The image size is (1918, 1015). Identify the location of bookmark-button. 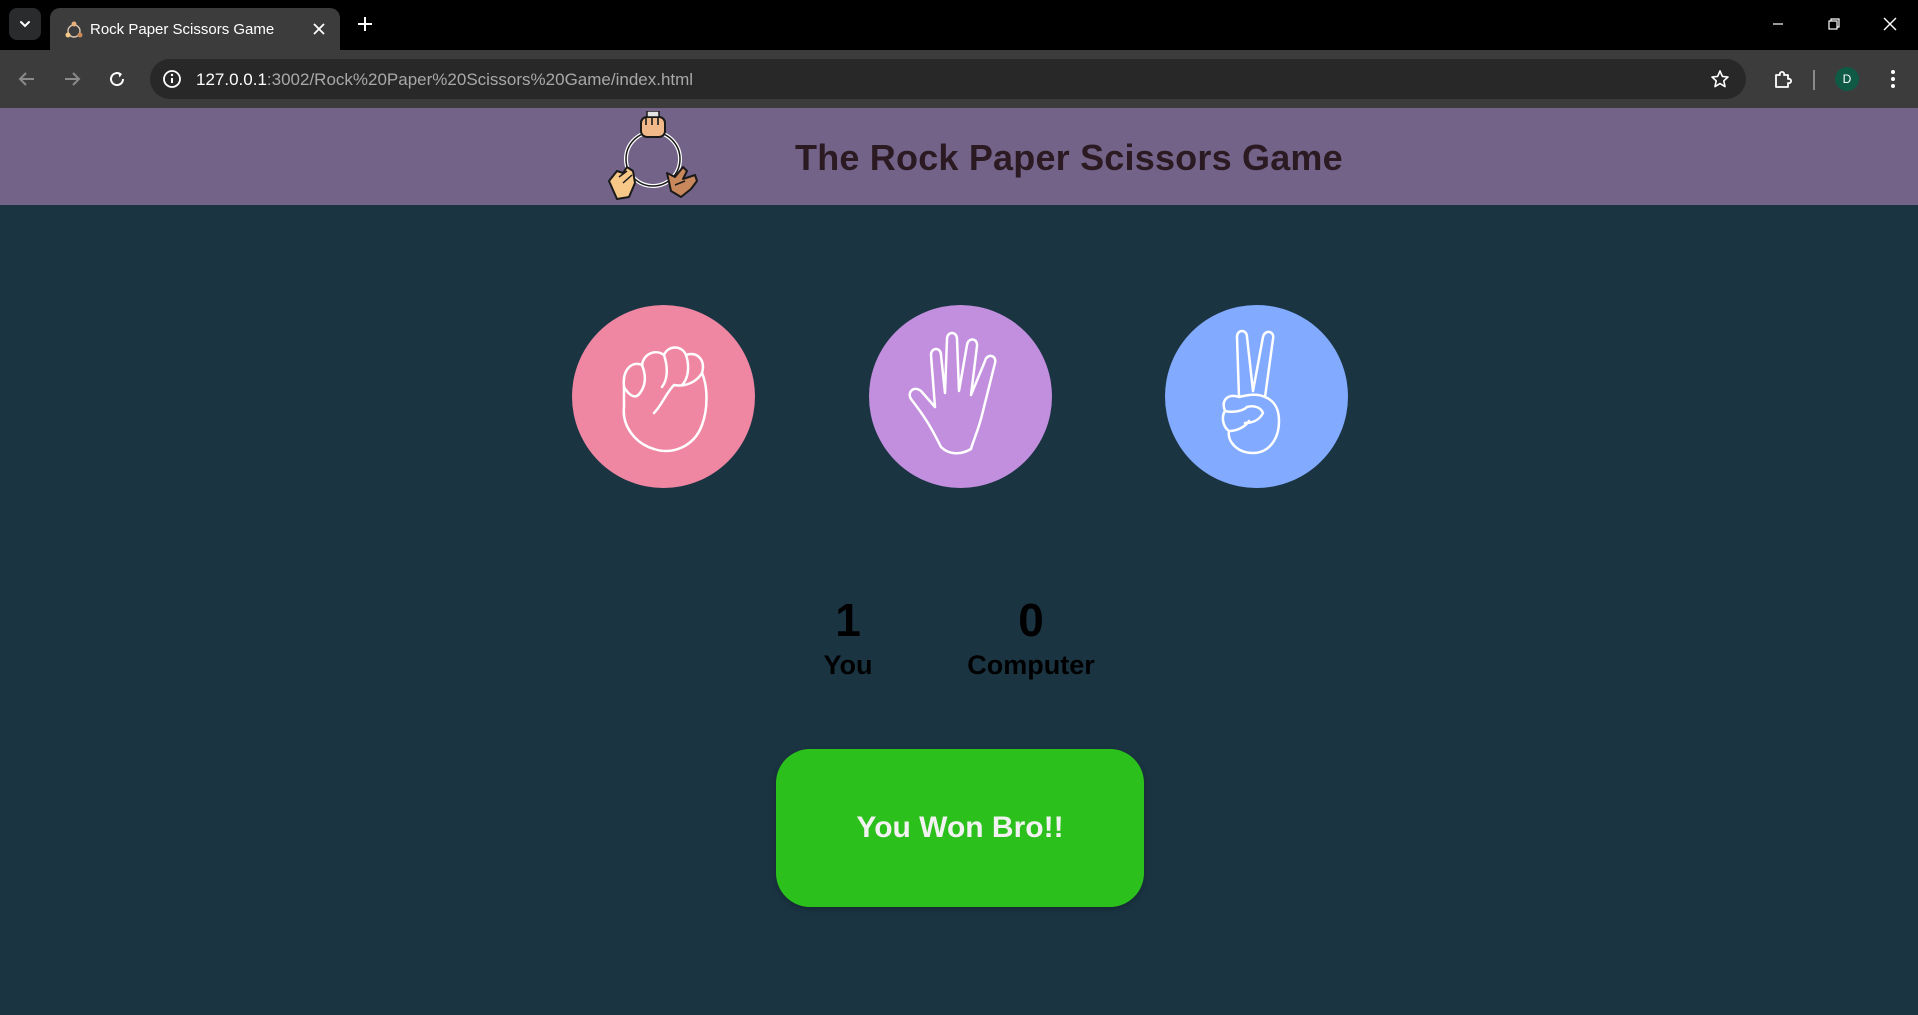
(1720, 79).